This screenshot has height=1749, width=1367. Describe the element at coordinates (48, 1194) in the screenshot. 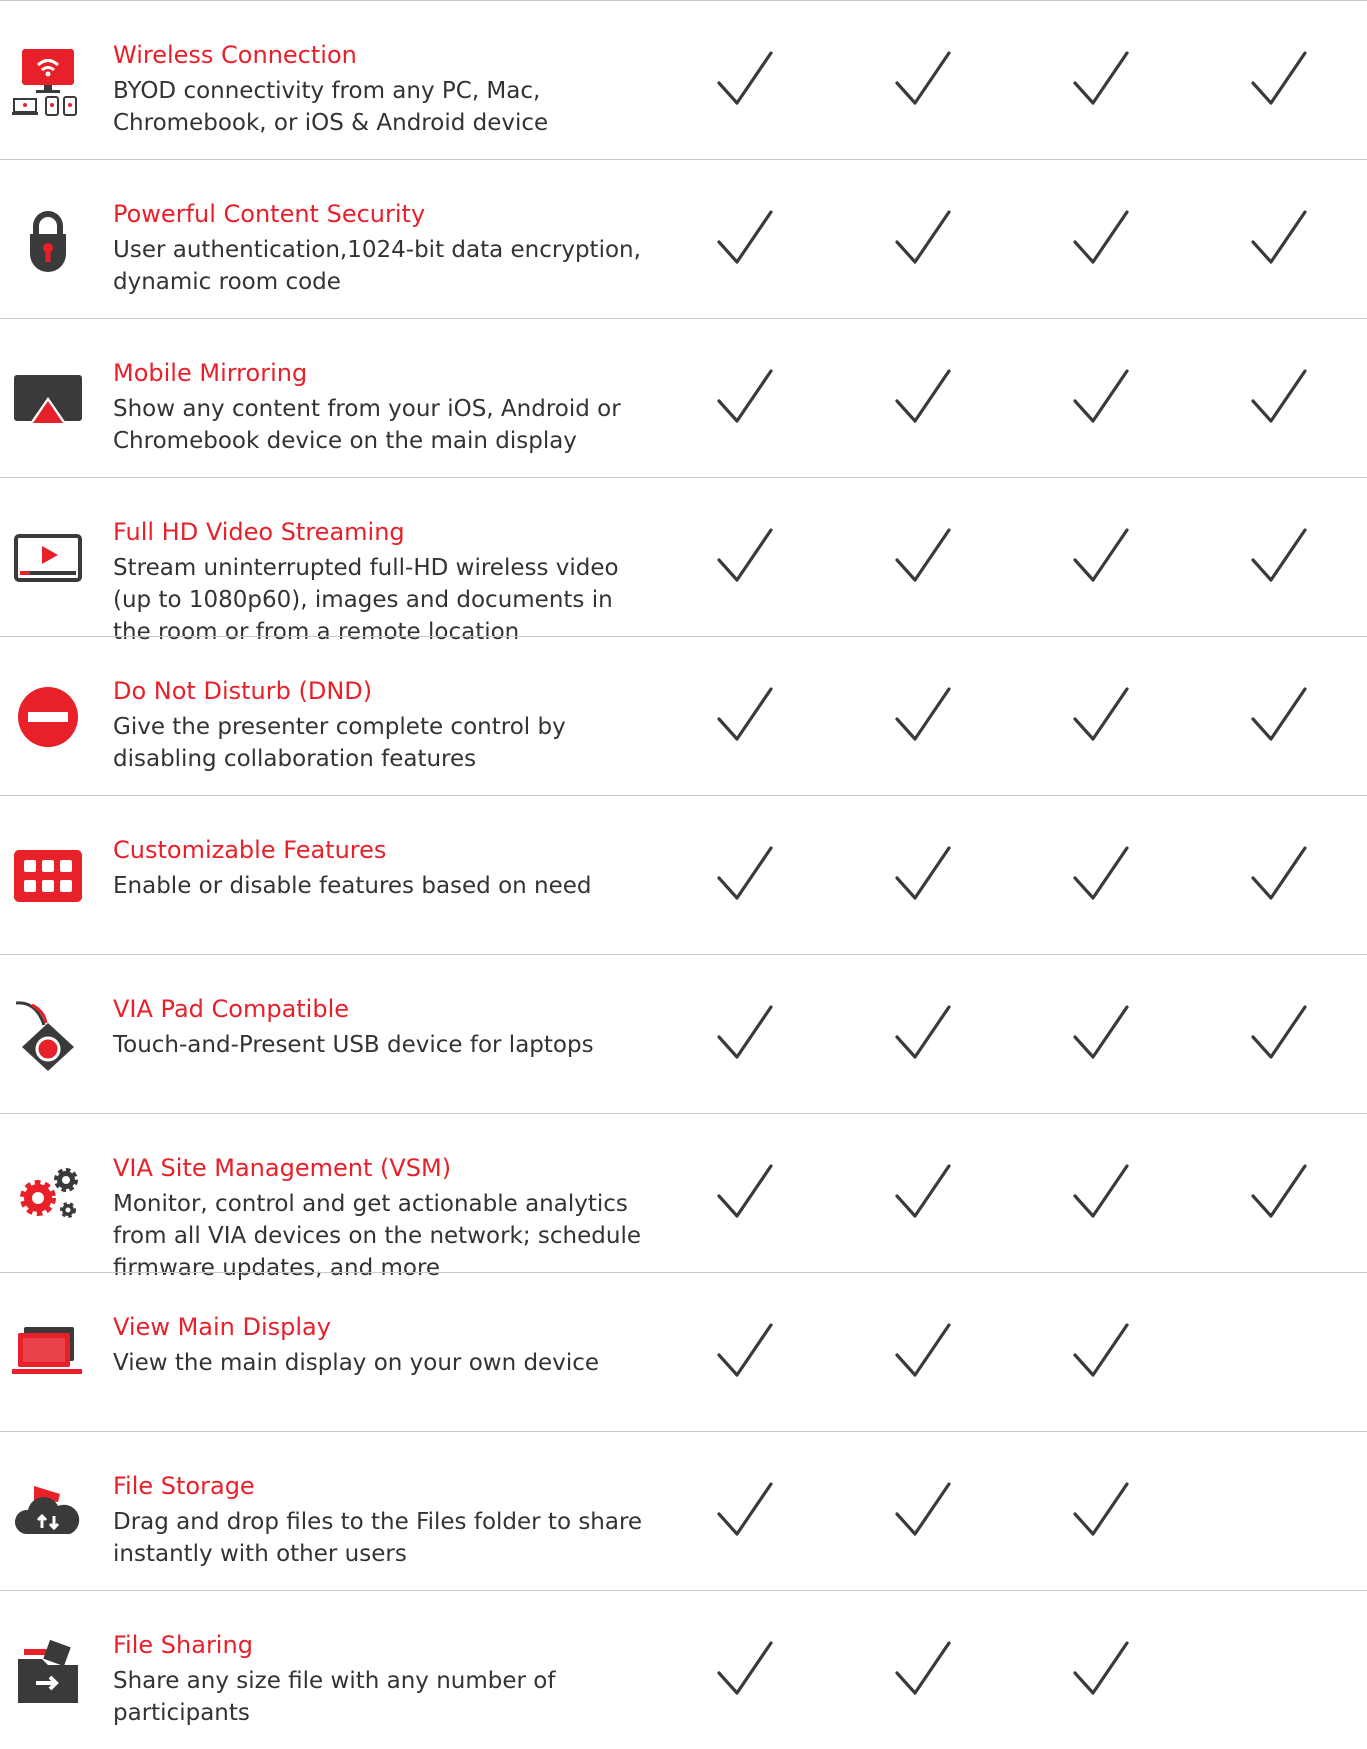

I see `gears-icon` at that location.